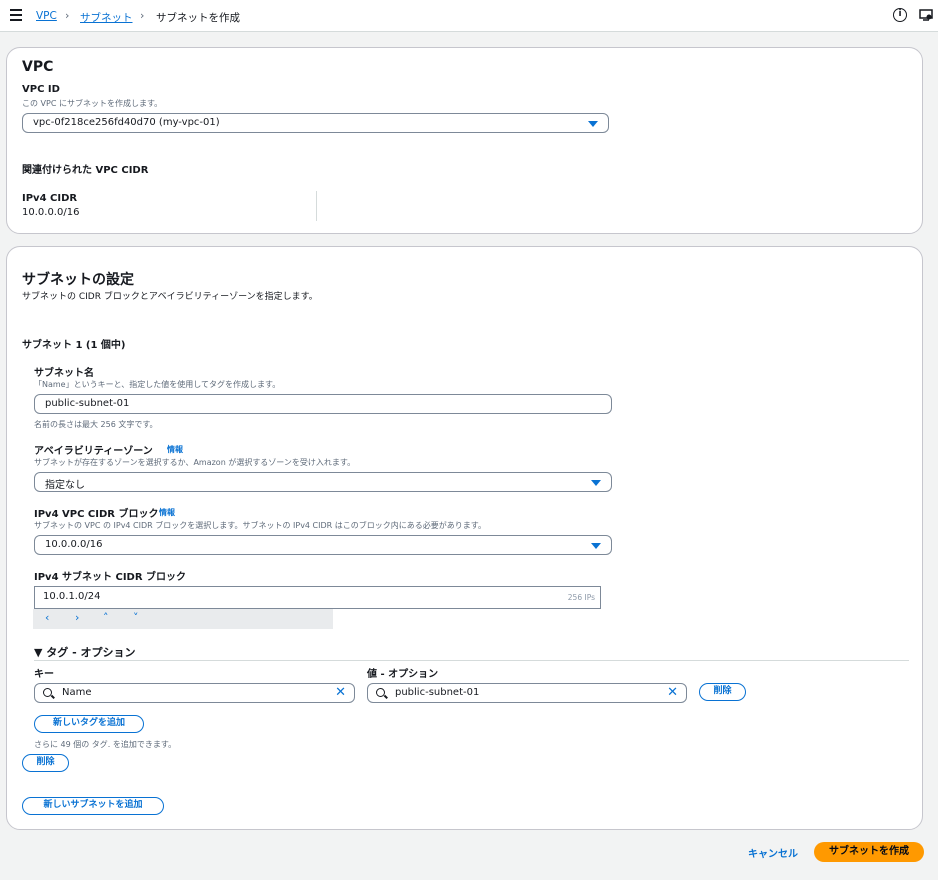 The image size is (938, 880). Describe the element at coordinates (72, 596) in the screenshot. I see `subnet-cidr-value: 10.0.1.0/24` at that location.